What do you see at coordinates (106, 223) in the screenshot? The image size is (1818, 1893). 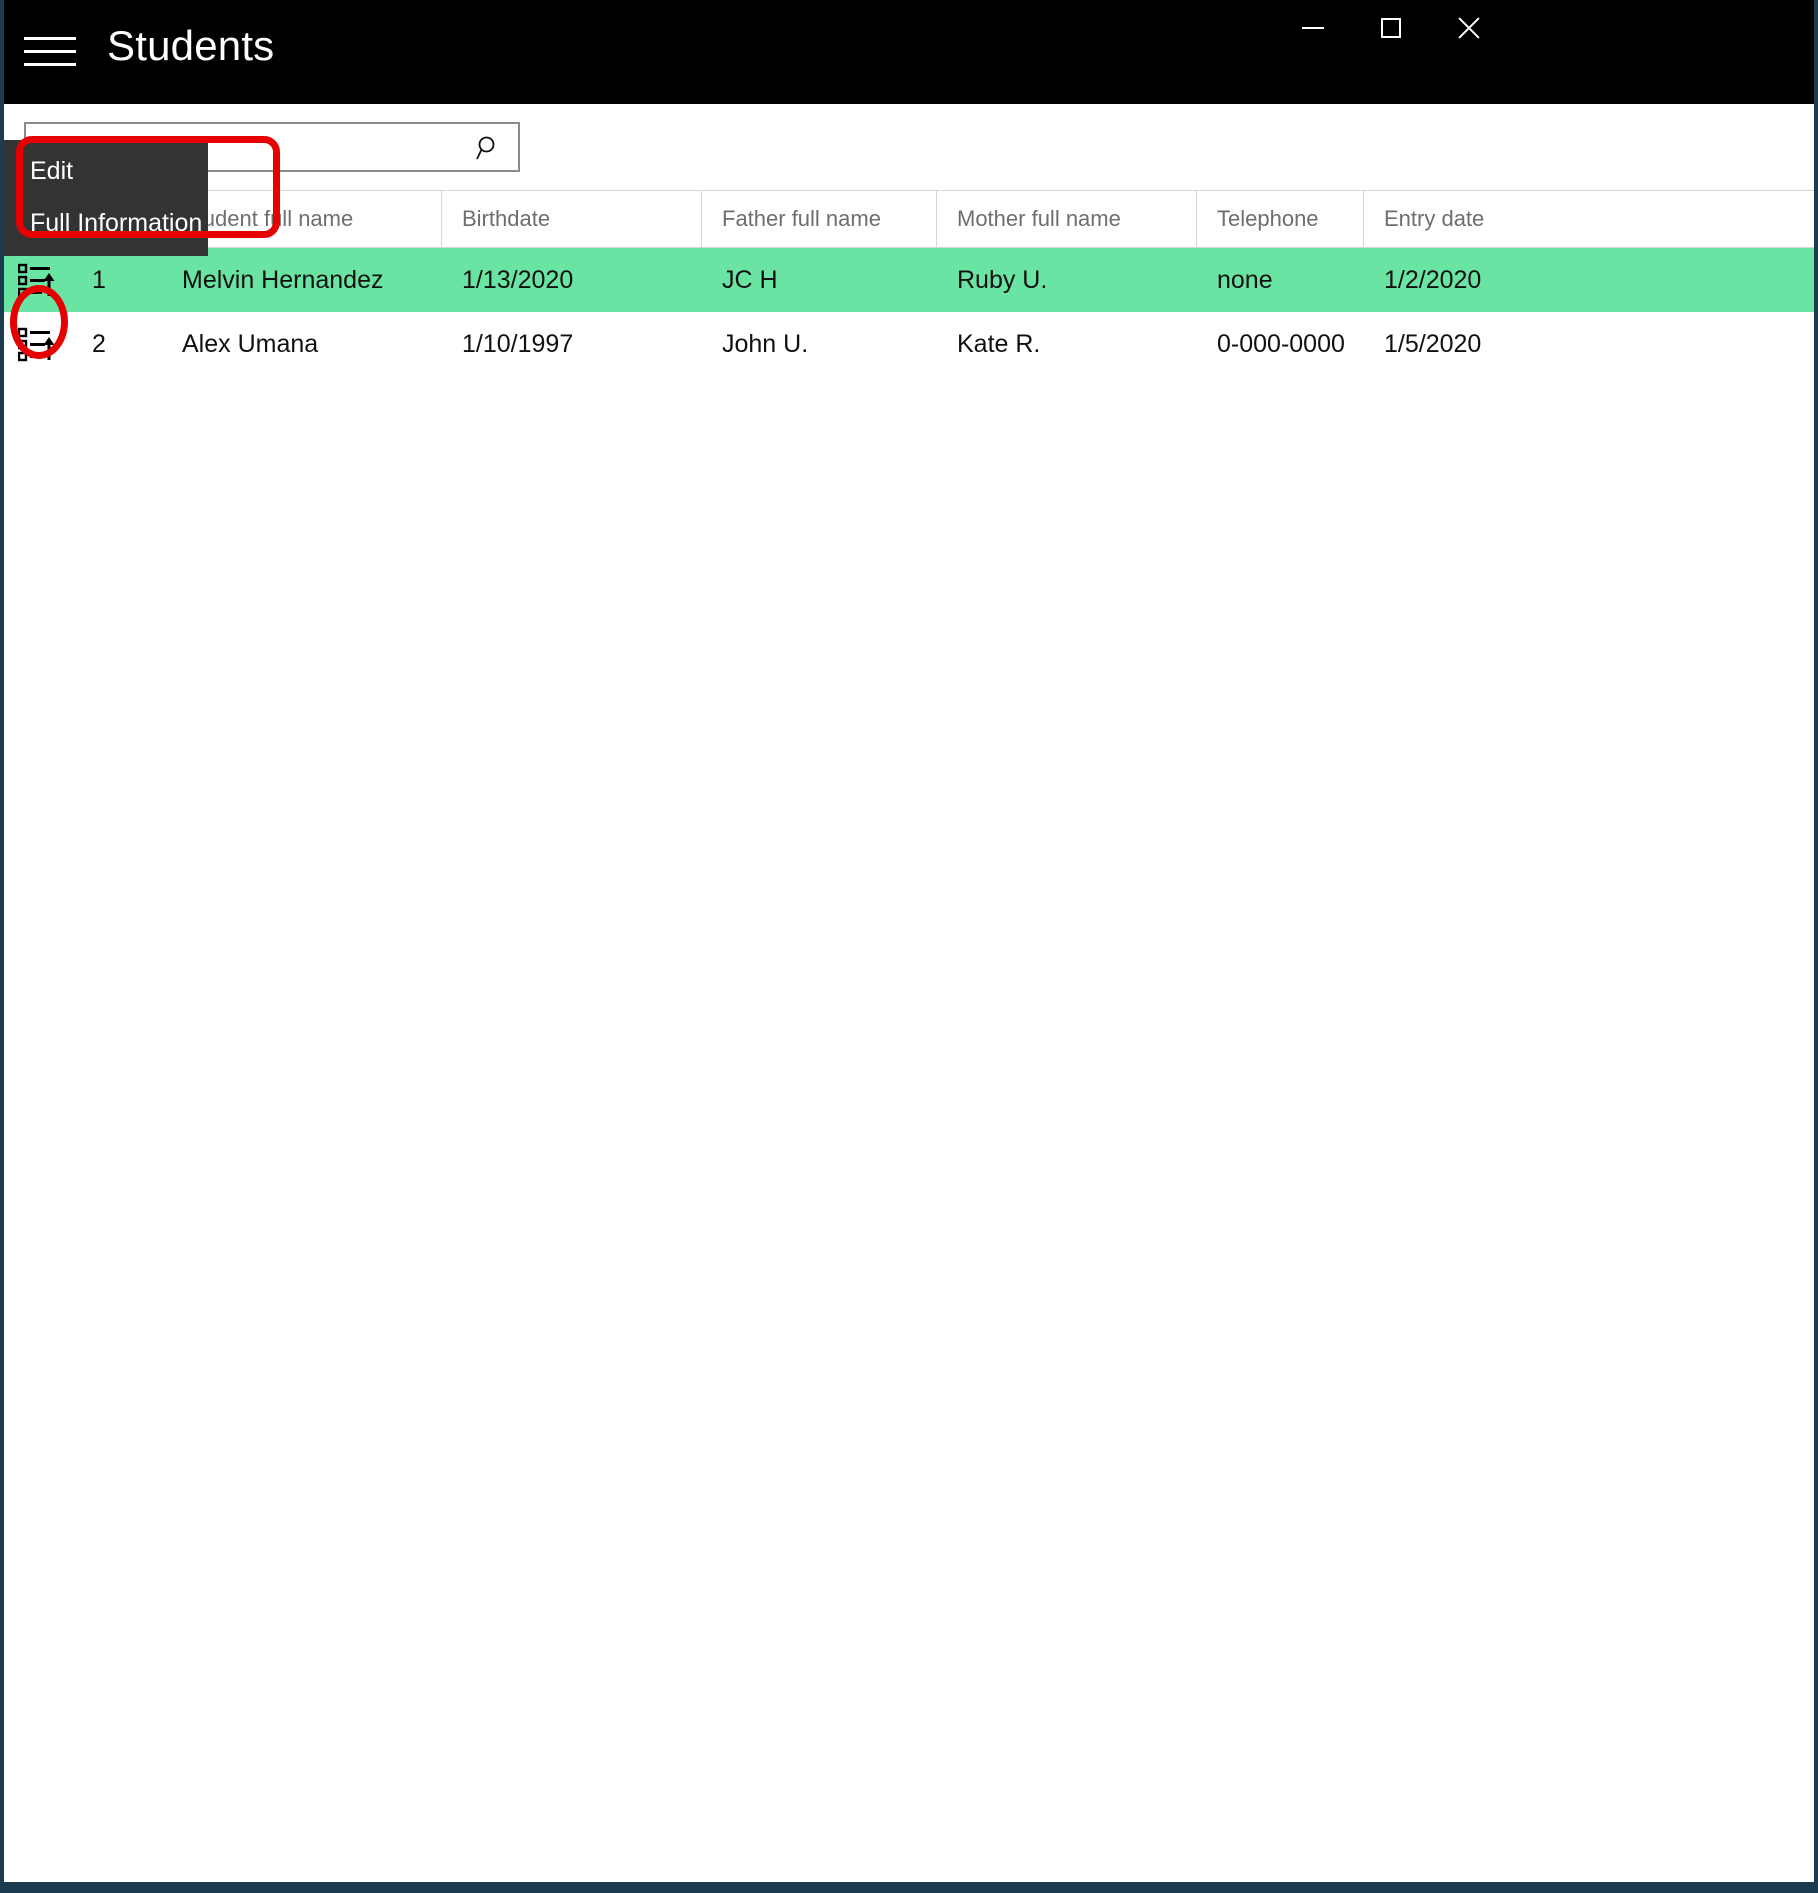 I see `menu-item-full-information: Full Information` at bounding box center [106, 223].